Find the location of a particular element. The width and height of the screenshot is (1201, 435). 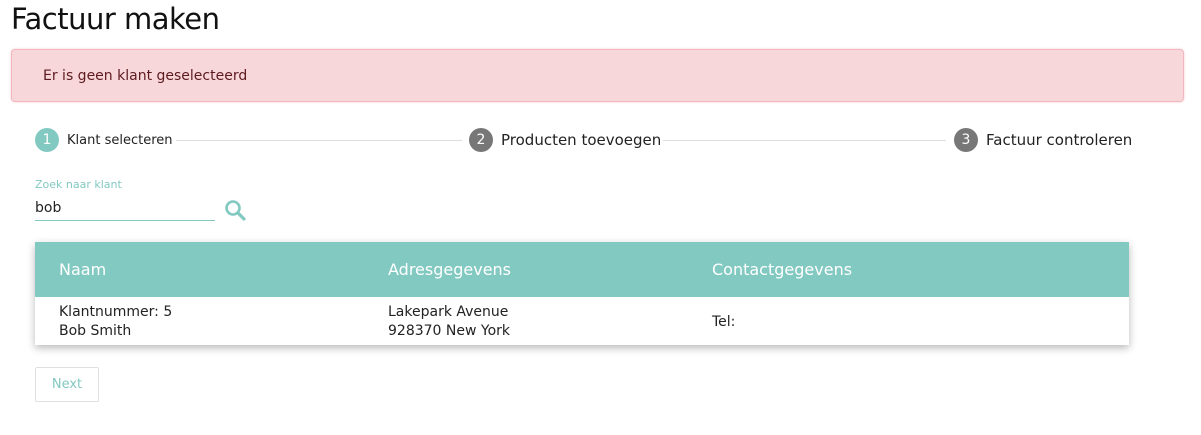

customer-name: Bob Smith is located at coordinates (95, 331).